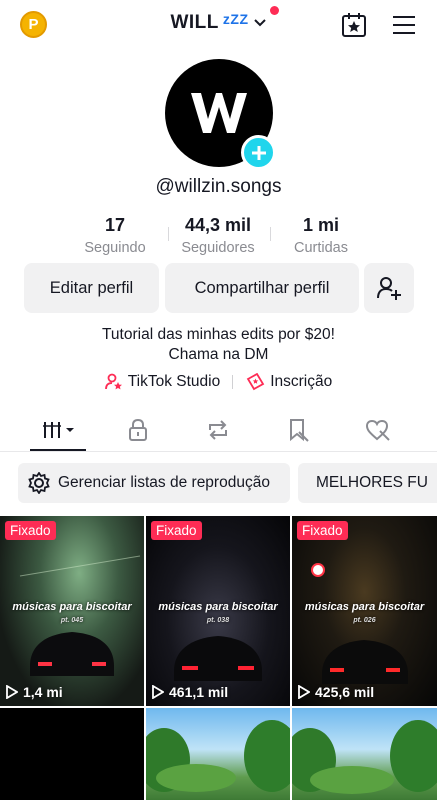 This screenshot has height=800, width=437. I want to click on stat-value: 44,3 mil, so click(218, 225).